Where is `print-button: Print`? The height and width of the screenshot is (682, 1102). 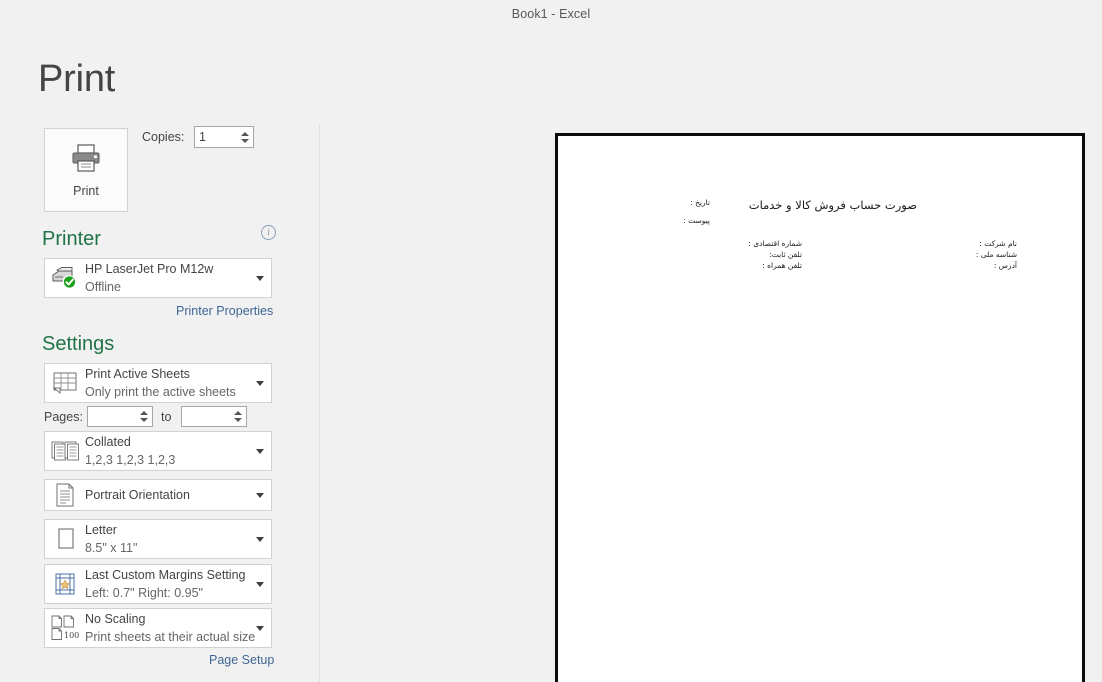 print-button: Print is located at coordinates (86, 170).